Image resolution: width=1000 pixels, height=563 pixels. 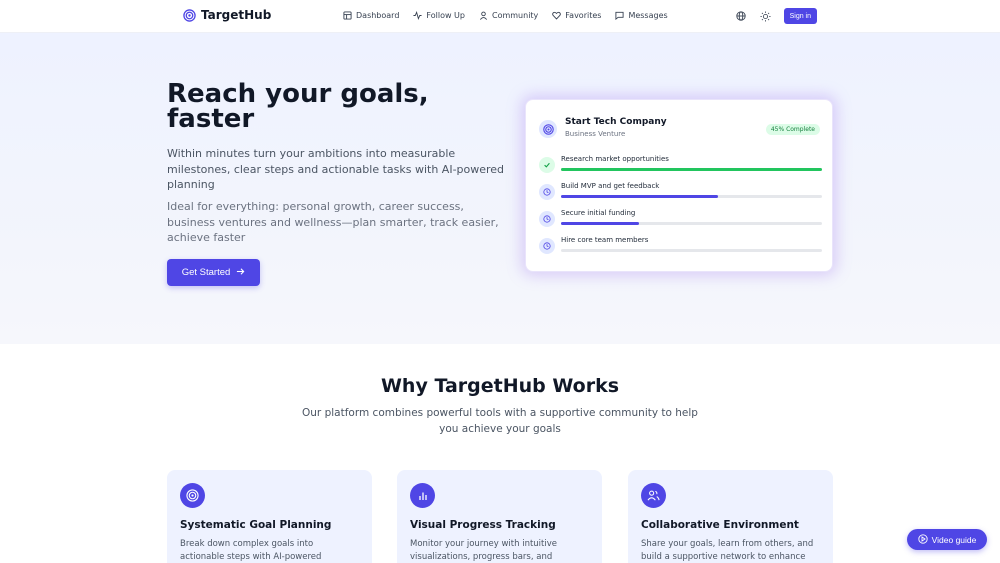 What do you see at coordinates (236, 15) in the screenshot?
I see `brand-name: TargetHub` at bounding box center [236, 15].